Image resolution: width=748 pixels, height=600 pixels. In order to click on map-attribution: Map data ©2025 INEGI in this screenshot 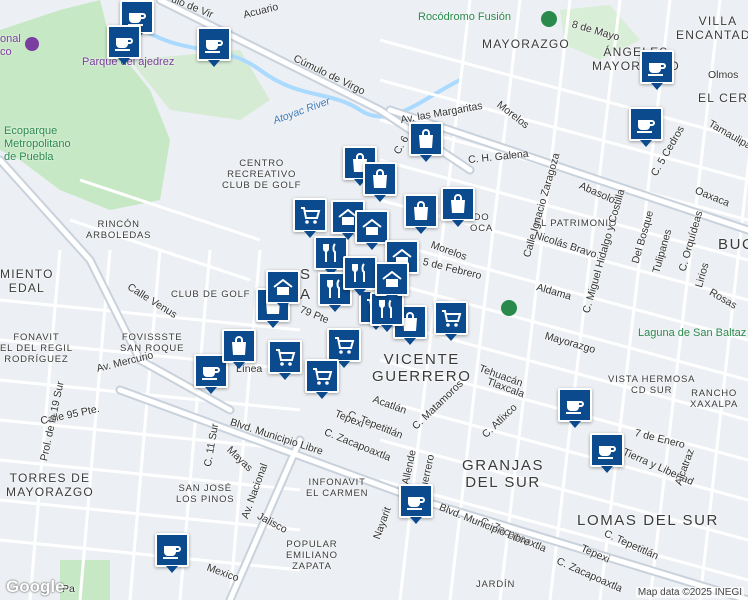, I will do `click(689, 592)`.